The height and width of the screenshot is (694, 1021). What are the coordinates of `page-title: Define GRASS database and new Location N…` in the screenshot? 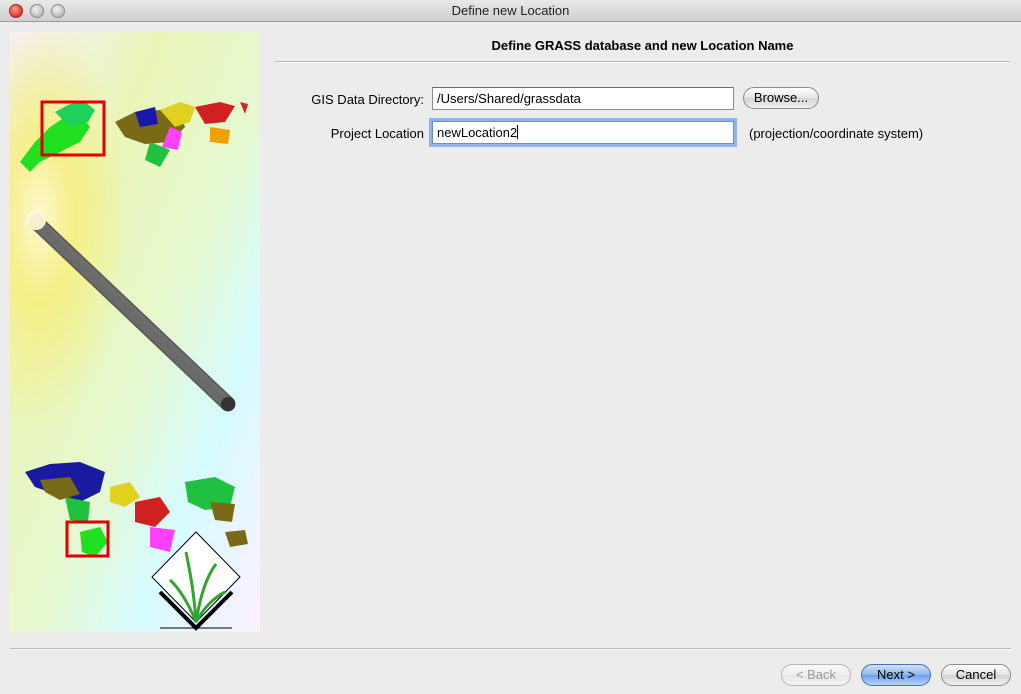 It's located at (642, 45).